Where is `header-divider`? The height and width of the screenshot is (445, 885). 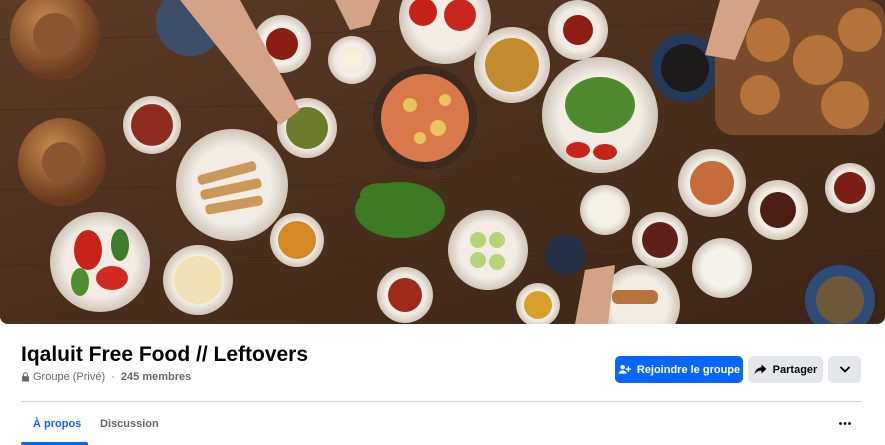
header-divider is located at coordinates (441, 401).